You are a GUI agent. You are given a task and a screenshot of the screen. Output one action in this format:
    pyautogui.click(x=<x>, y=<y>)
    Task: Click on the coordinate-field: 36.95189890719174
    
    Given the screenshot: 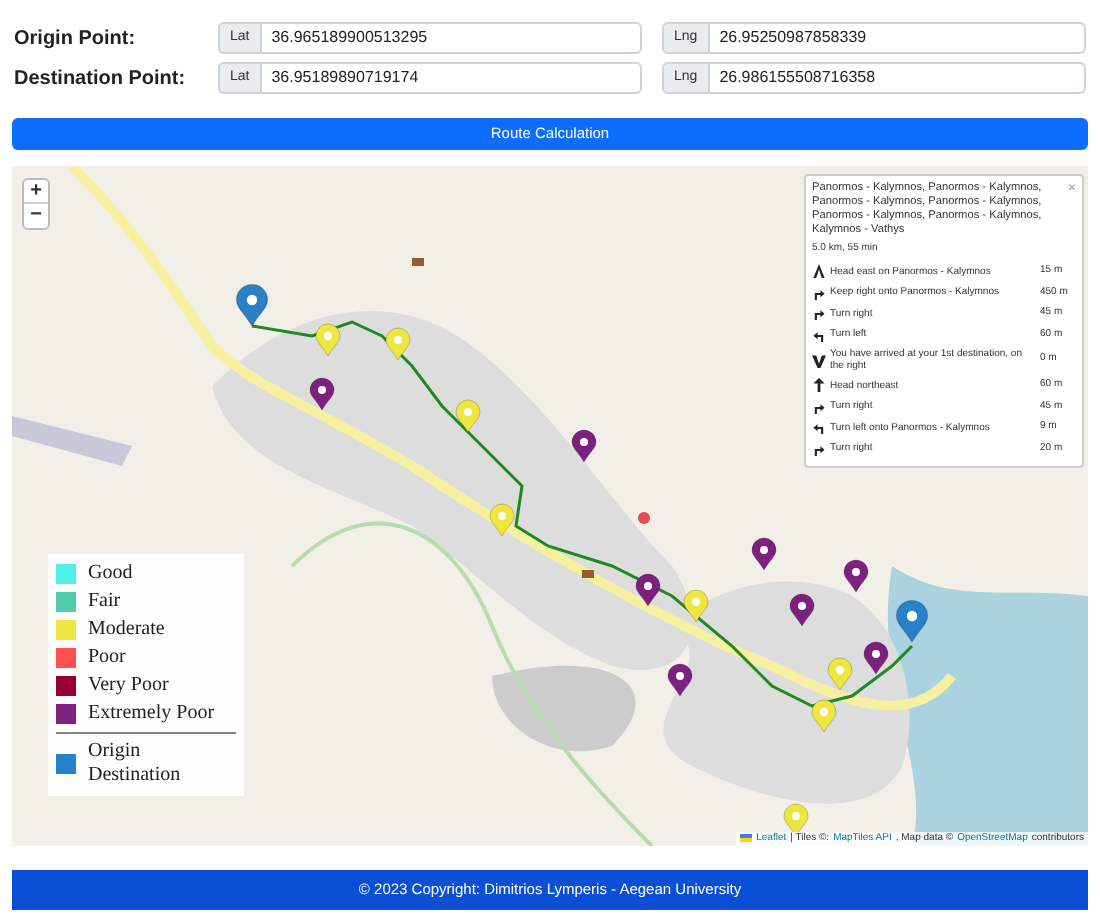 What is the action you would take?
    pyautogui.click(x=451, y=78)
    